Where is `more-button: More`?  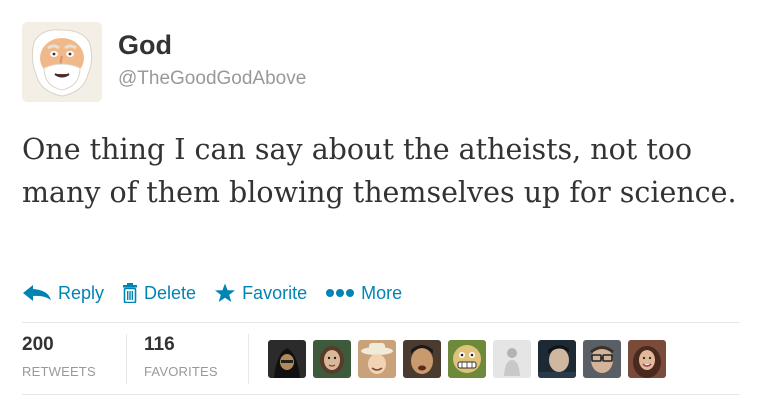 more-button: More is located at coordinates (363, 293).